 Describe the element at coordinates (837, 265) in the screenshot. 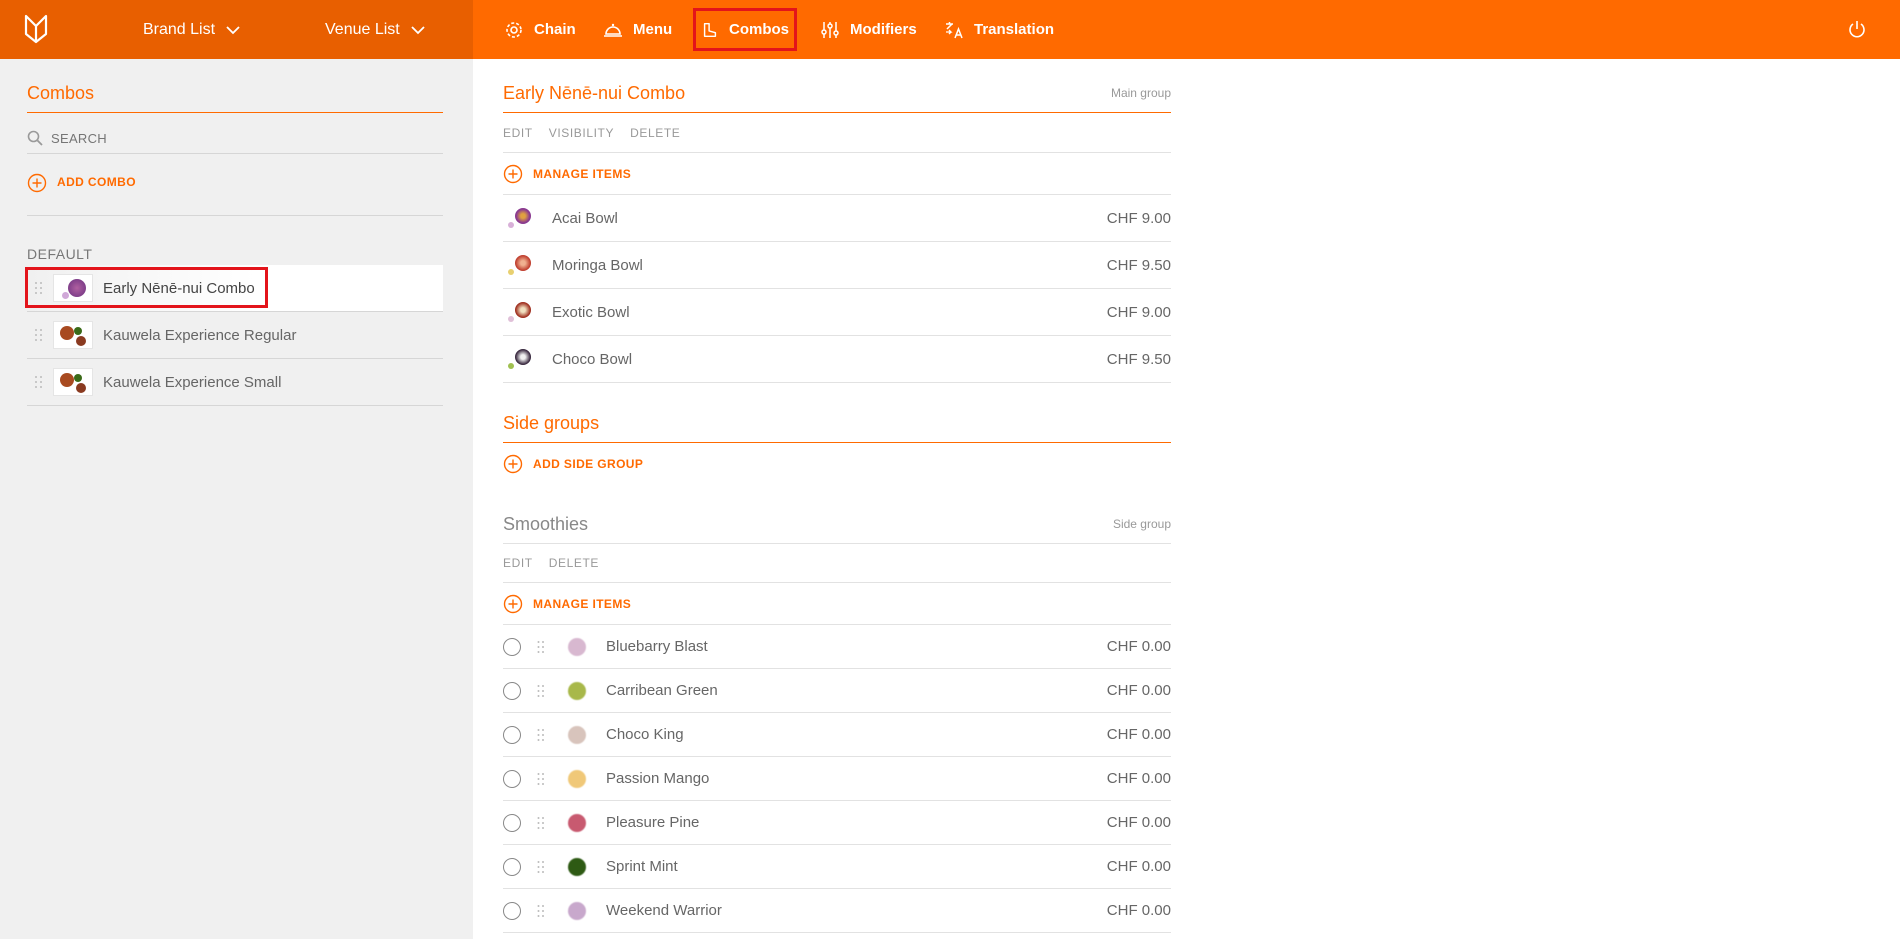

I see `combo-item-row: Moringa Bowl CHF 9.50` at that location.